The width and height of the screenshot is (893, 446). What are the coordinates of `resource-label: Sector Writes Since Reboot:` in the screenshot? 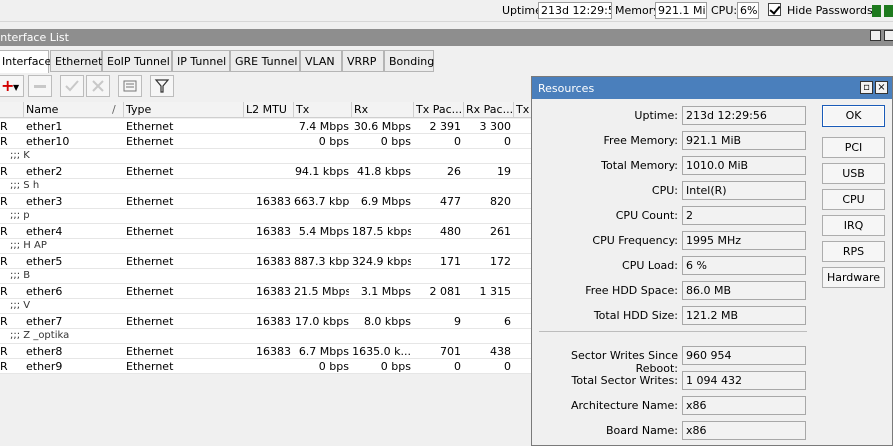 It's located at (624, 362).